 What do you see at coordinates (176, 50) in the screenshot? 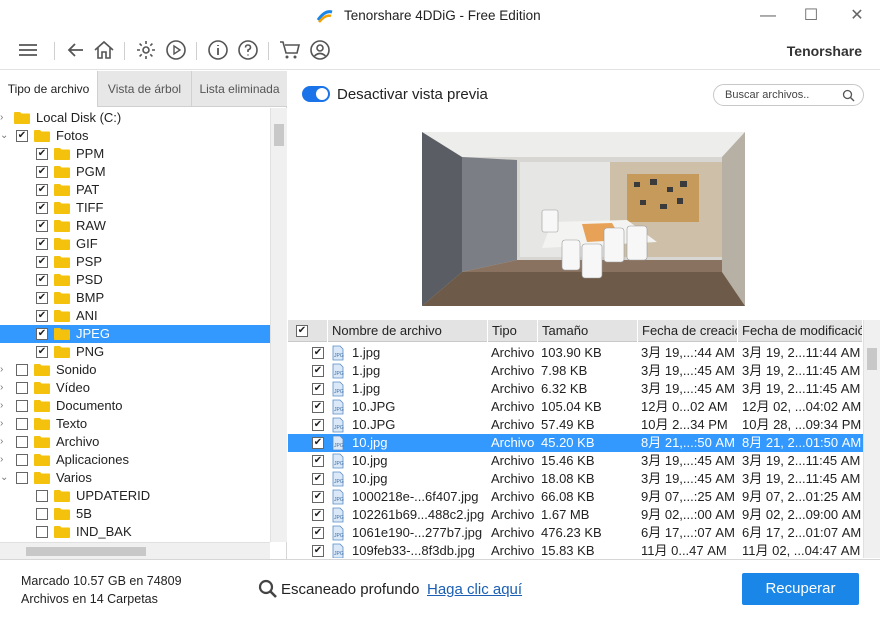
I see `play-icon` at bounding box center [176, 50].